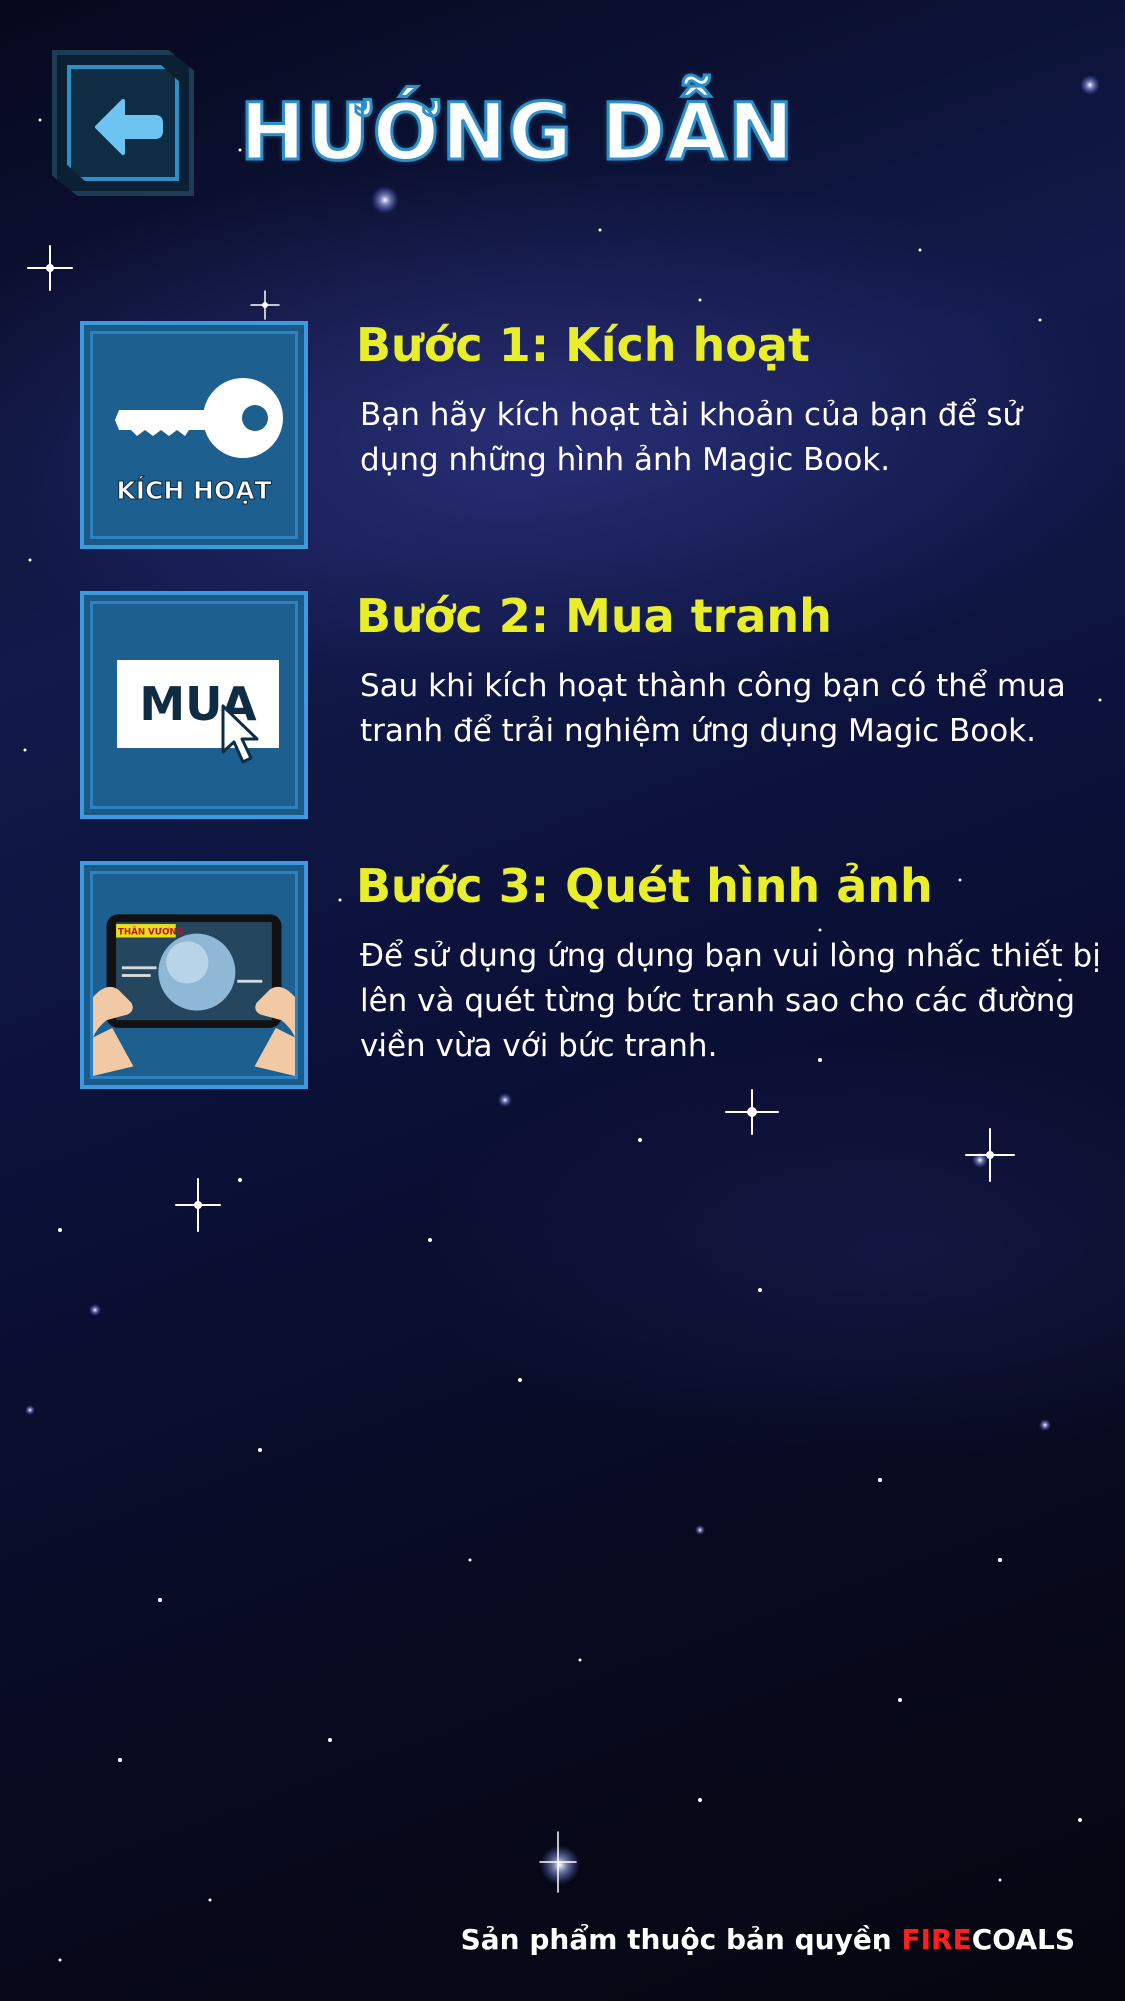  What do you see at coordinates (583, 345) in the screenshot?
I see `step-1-title: Bước 1: Kích hoạt` at bounding box center [583, 345].